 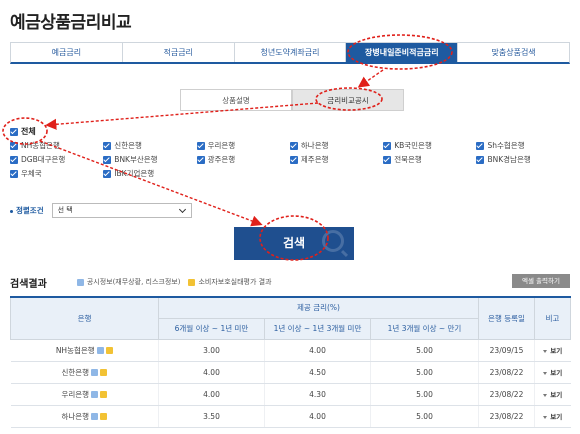 What do you see at coordinates (429, 145) in the screenshot?
I see `bank-checkbox: KB국민은행` at bounding box center [429, 145].